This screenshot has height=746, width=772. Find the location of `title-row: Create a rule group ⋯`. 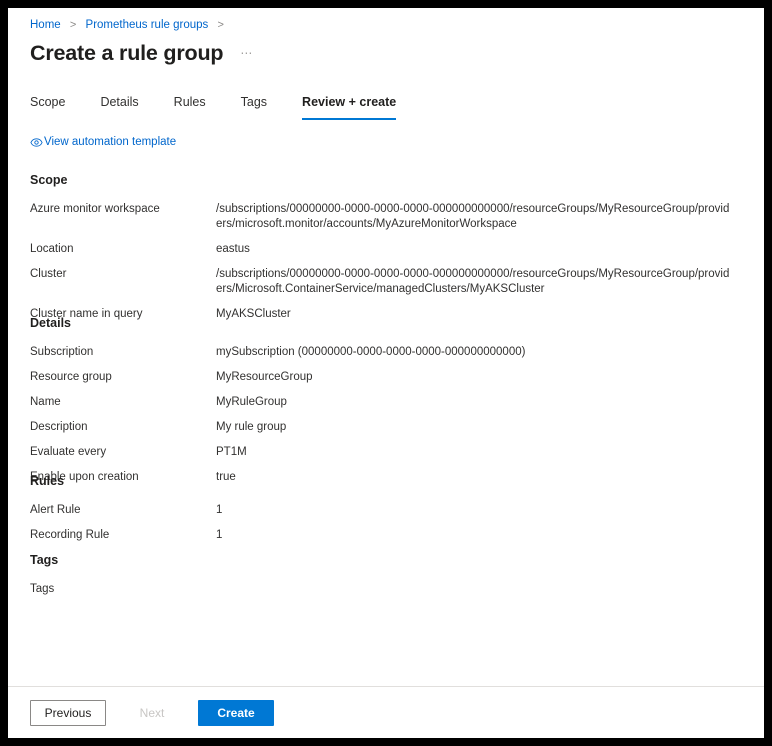

title-row: Create a rule group ⋯ is located at coordinates (141, 53).